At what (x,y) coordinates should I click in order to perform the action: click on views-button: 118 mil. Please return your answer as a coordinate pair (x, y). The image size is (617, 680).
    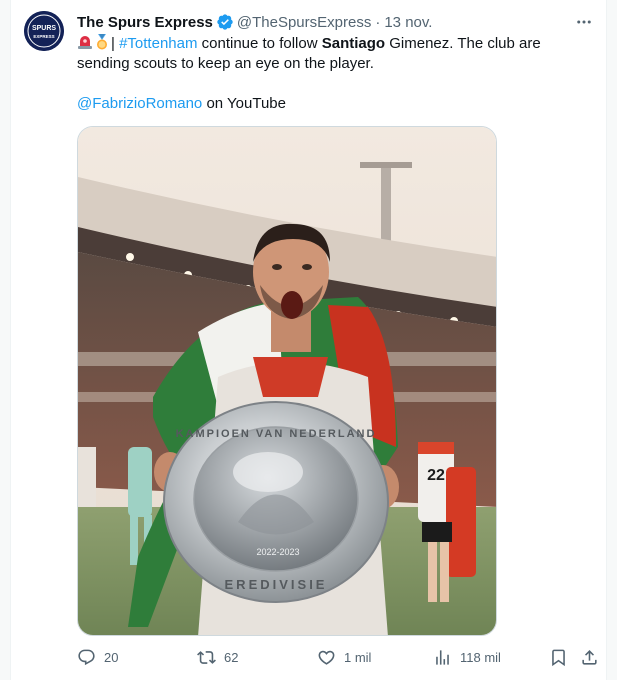
    Looking at the image, I should click on (467, 657).